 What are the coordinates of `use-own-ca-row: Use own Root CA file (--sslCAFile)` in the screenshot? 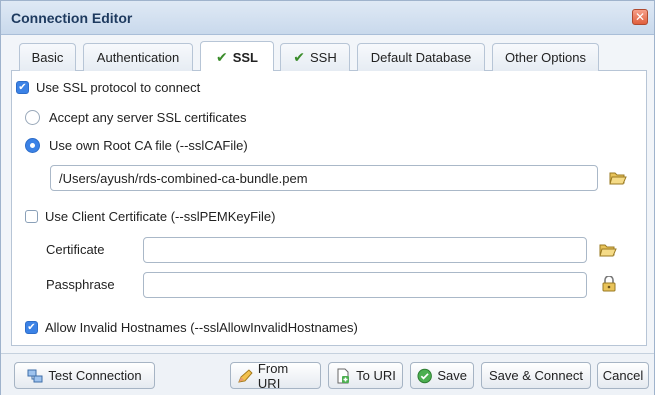 It's located at (136, 145).